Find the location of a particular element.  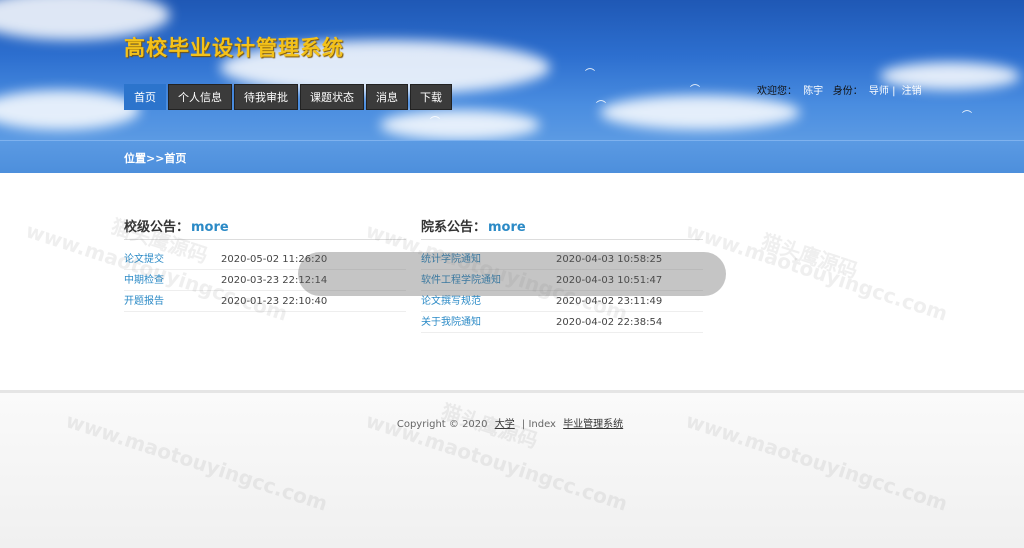

school-notices-more-link: more is located at coordinates (210, 227).